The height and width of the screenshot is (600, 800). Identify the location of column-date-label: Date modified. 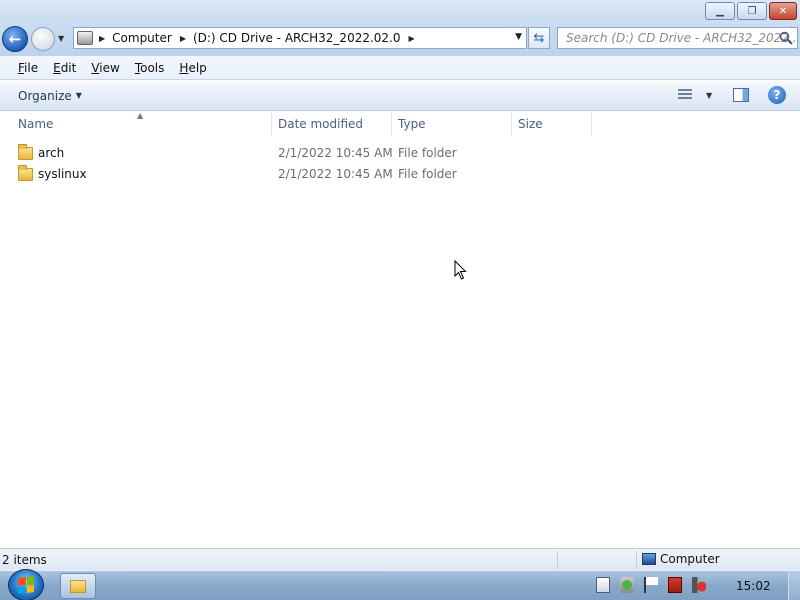
(321, 124).